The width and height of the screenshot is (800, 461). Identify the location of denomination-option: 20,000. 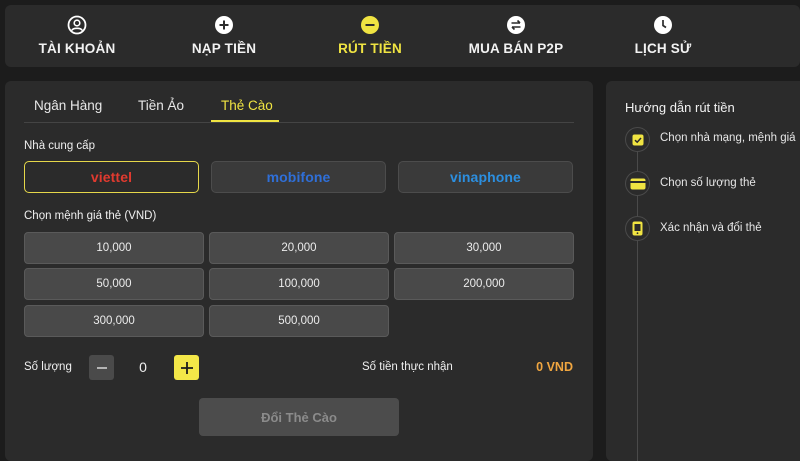
(299, 248).